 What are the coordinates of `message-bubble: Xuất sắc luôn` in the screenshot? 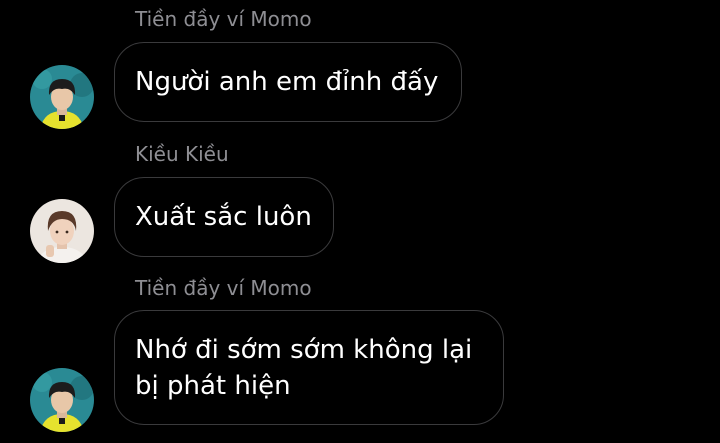 It's located at (224, 217).